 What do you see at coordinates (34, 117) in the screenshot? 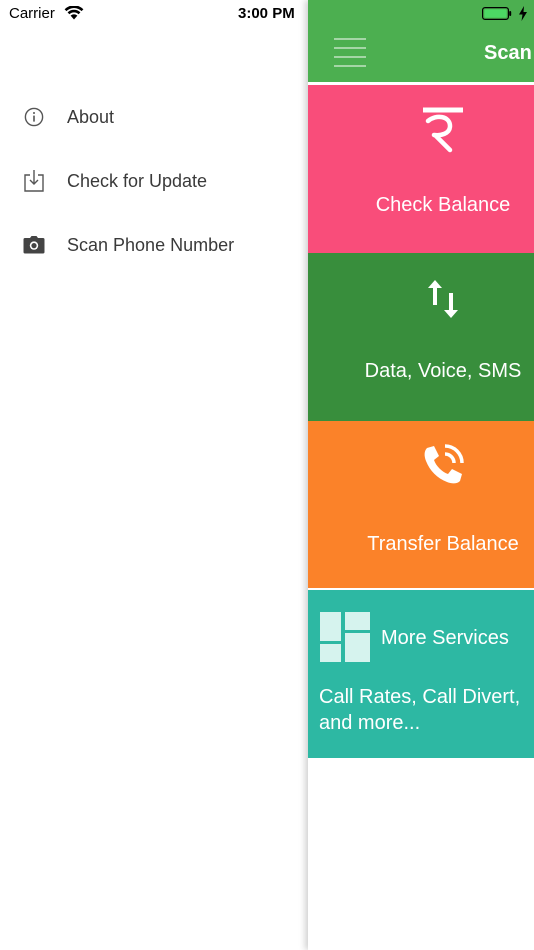
I see `info-icon` at bounding box center [34, 117].